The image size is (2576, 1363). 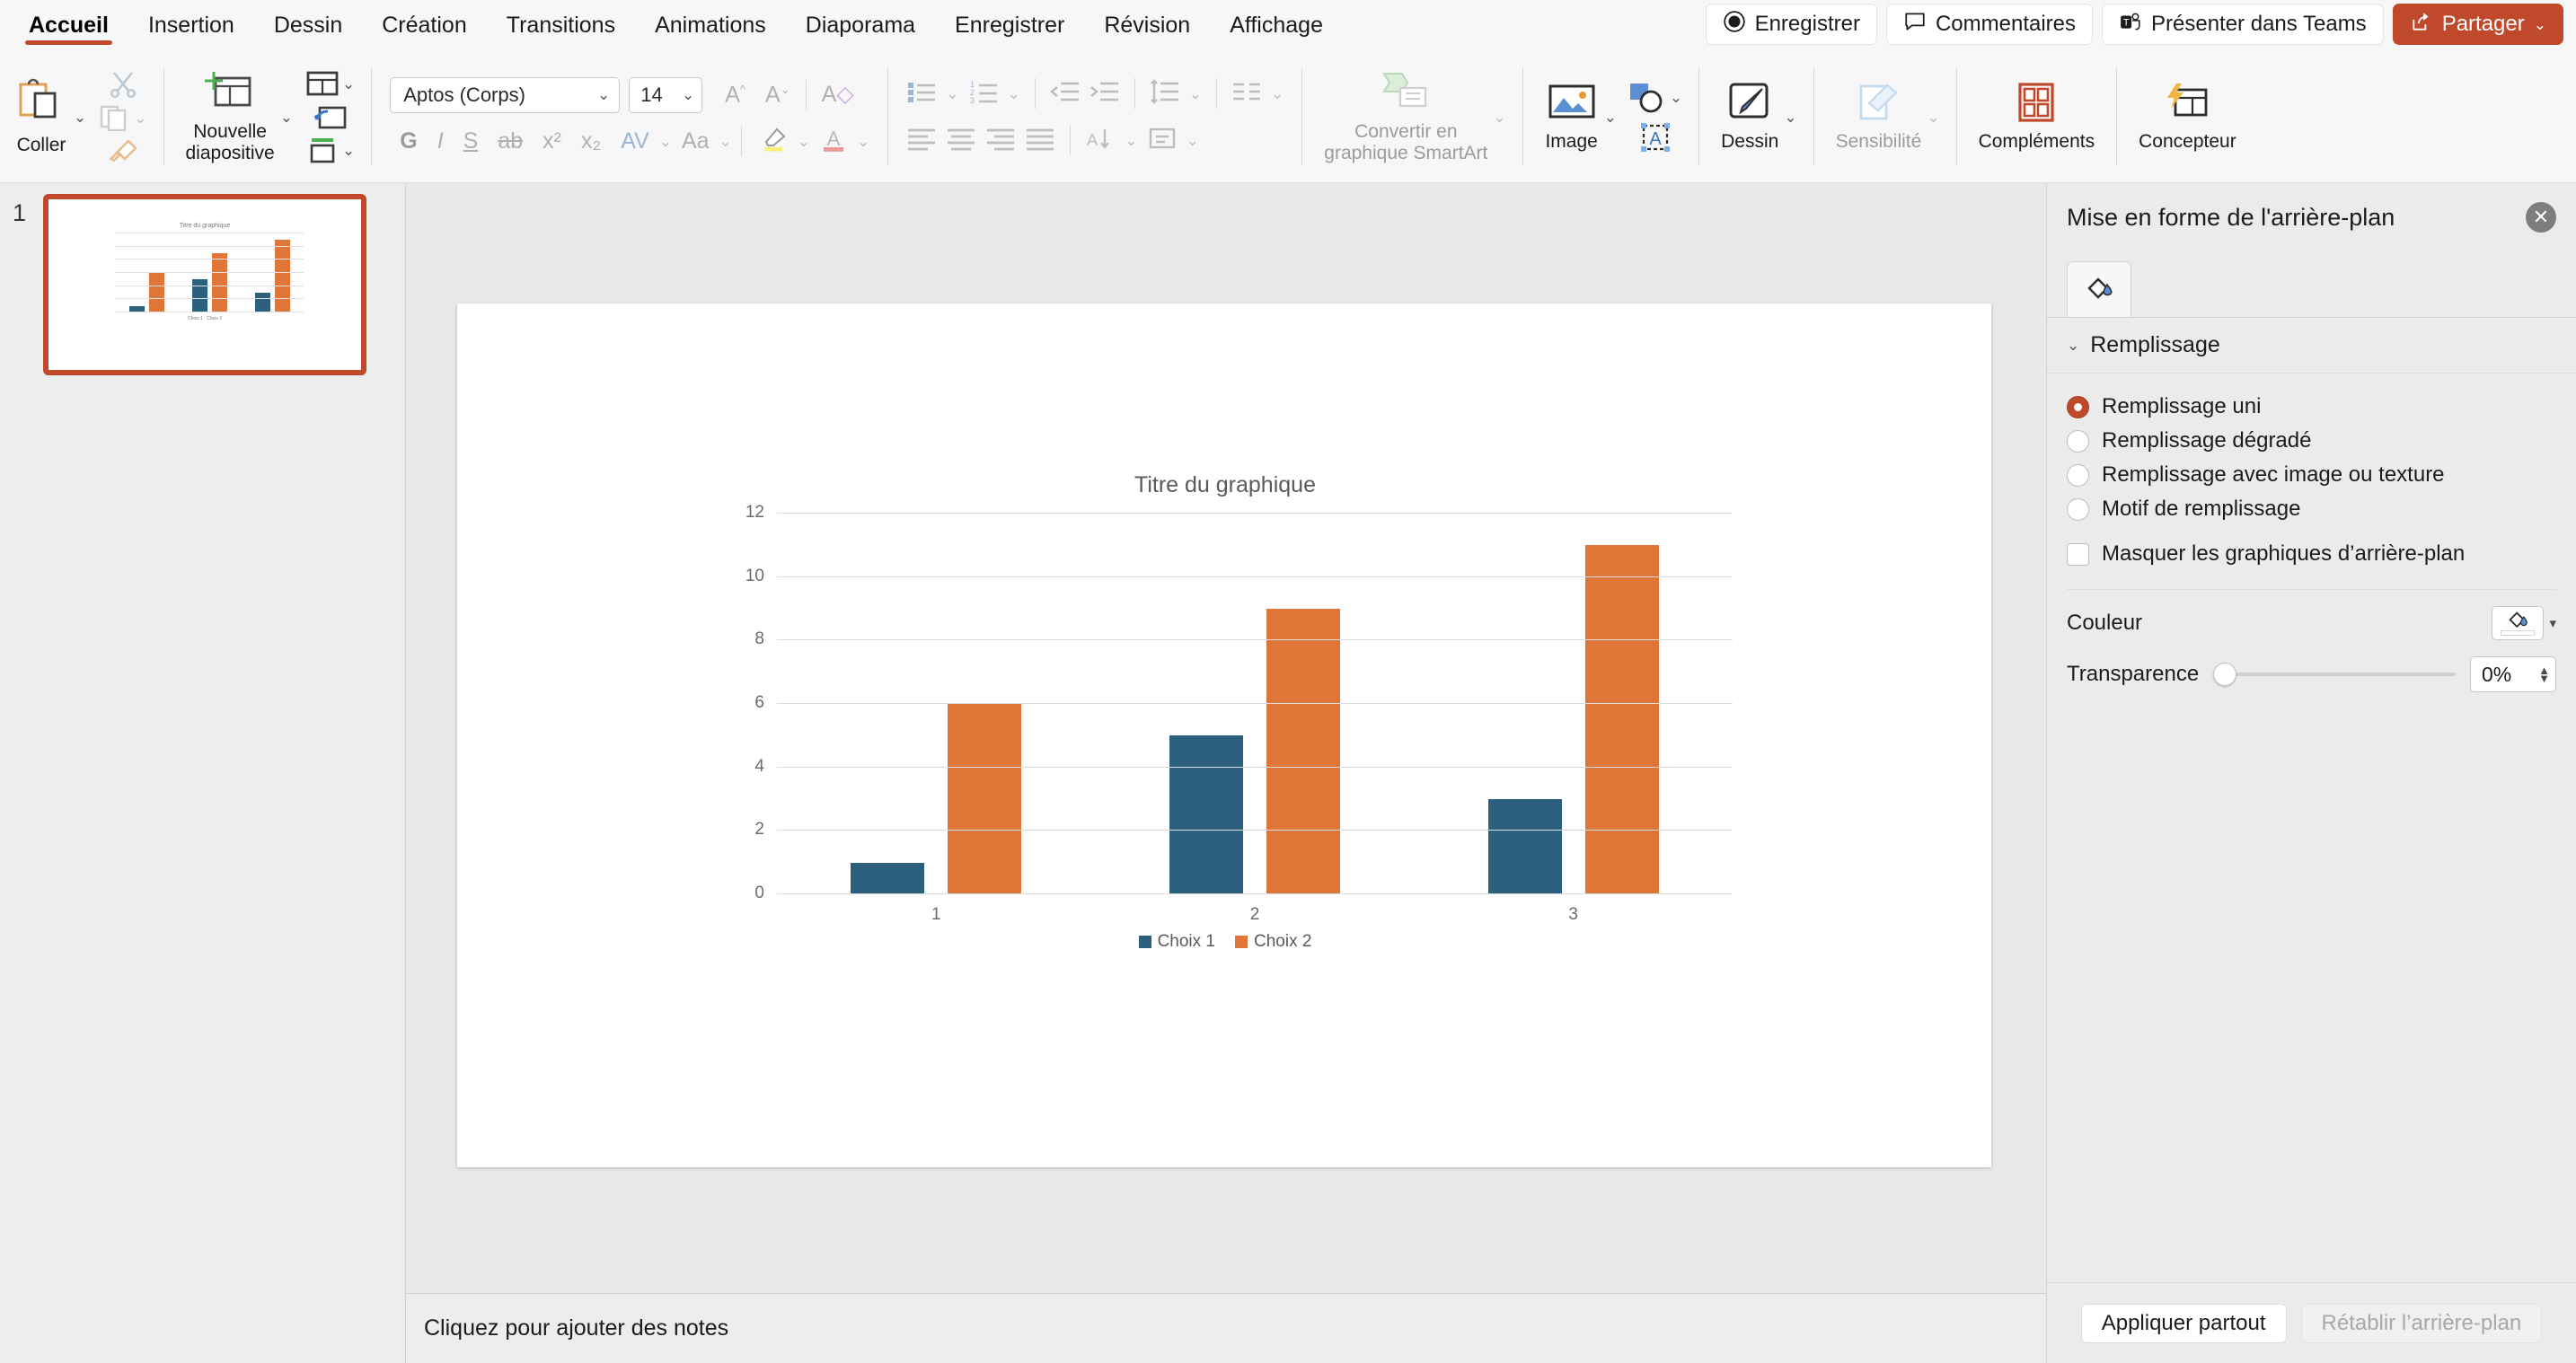 What do you see at coordinates (1165, 93) in the screenshot?
I see `line-spacing-button` at bounding box center [1165, 93].